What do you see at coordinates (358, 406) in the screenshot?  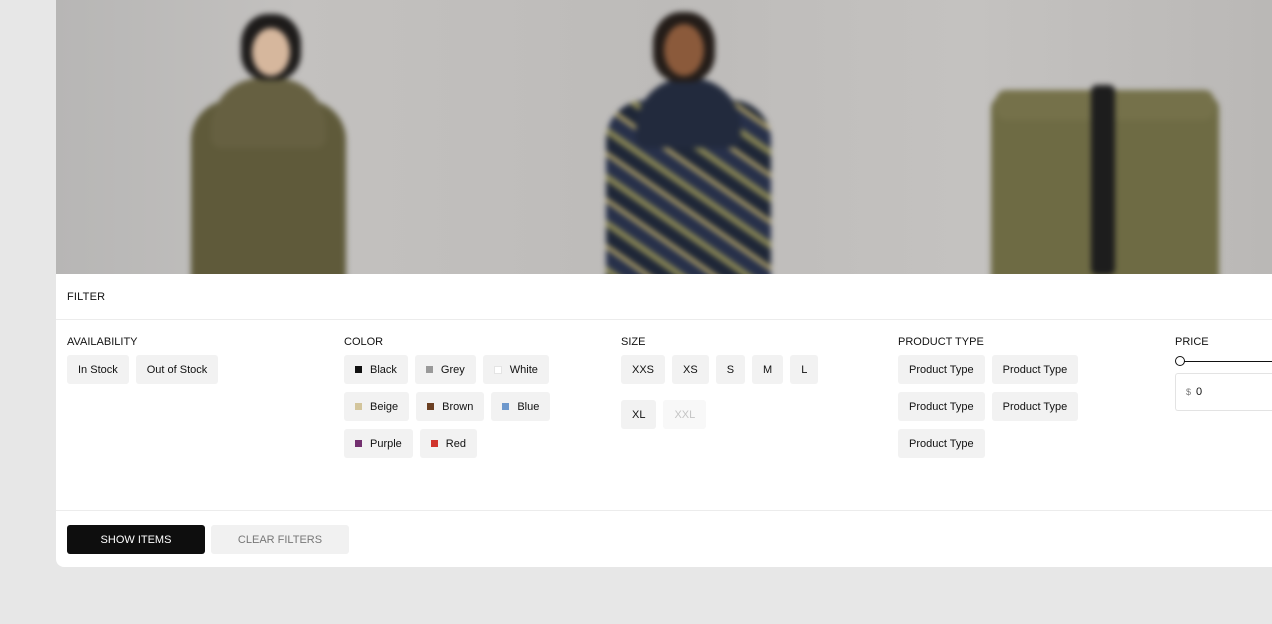 I see `beige-swatch-icon` at bounding box center [358, 406].